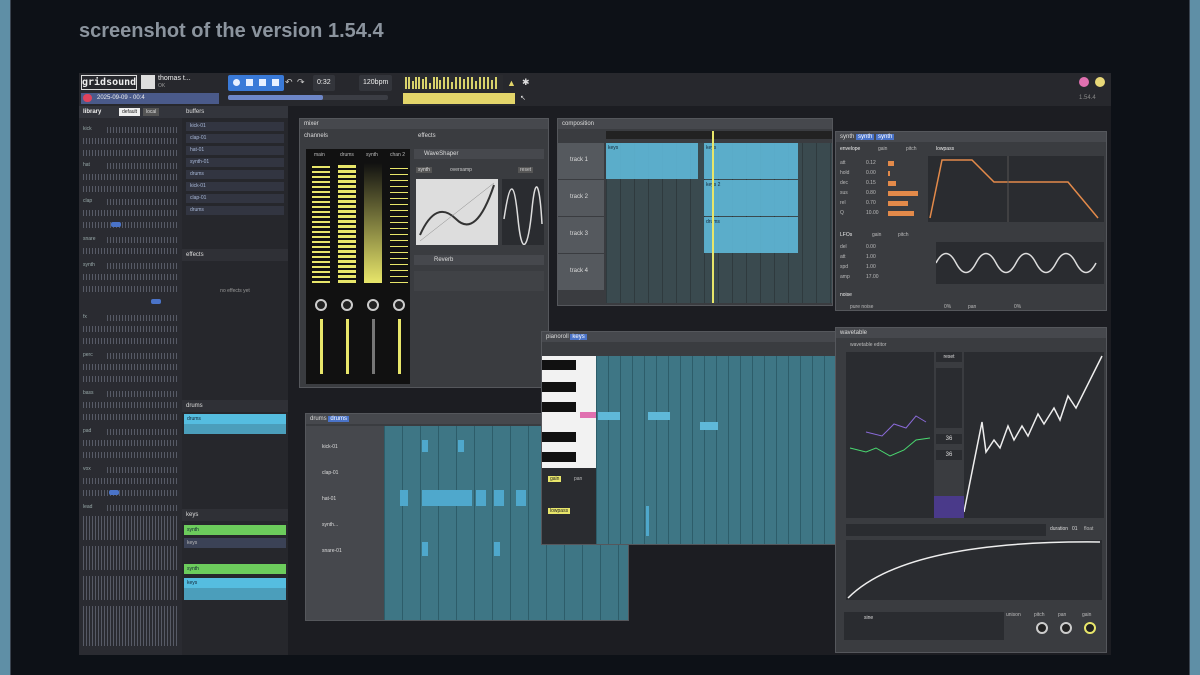 The height and width of the screenshot is (675, 1200). What do you see at coordinates (397, 155) in the screenshot?
I see `channel-name: chan 2` at bounding box center [397, 155].